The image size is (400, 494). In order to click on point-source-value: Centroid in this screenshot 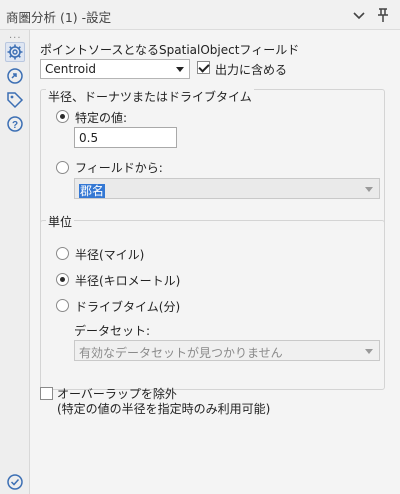, I will do `click(71, 69)`.